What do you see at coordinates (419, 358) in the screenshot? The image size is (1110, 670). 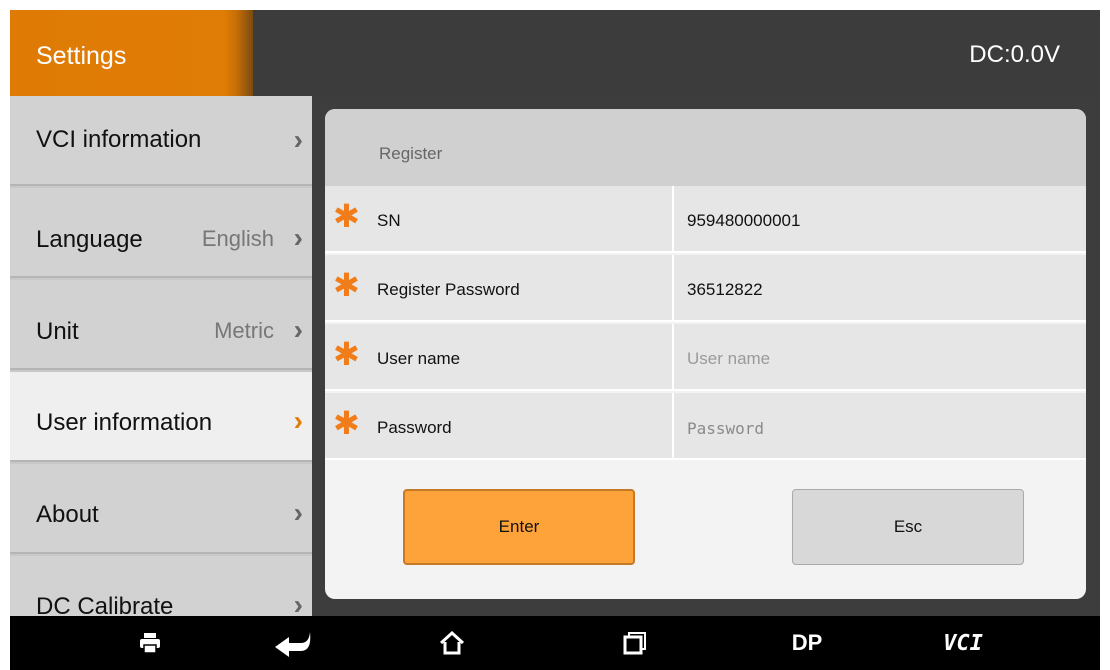 I see `user-name-label: User name` at bounding box center [419, 358].